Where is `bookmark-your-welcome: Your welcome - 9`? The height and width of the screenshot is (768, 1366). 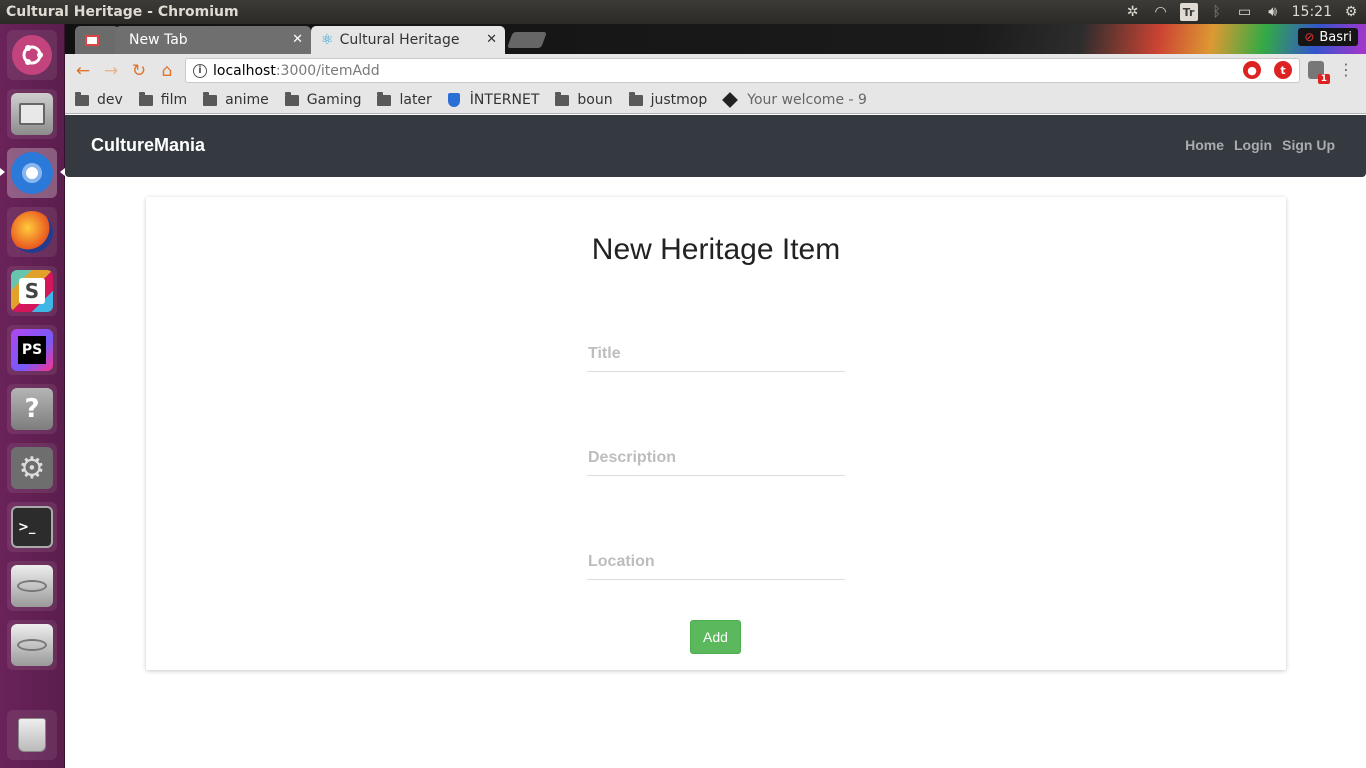 bookmark-your-welcome: Your welcome - 9 is located at coordinates (794, 100).